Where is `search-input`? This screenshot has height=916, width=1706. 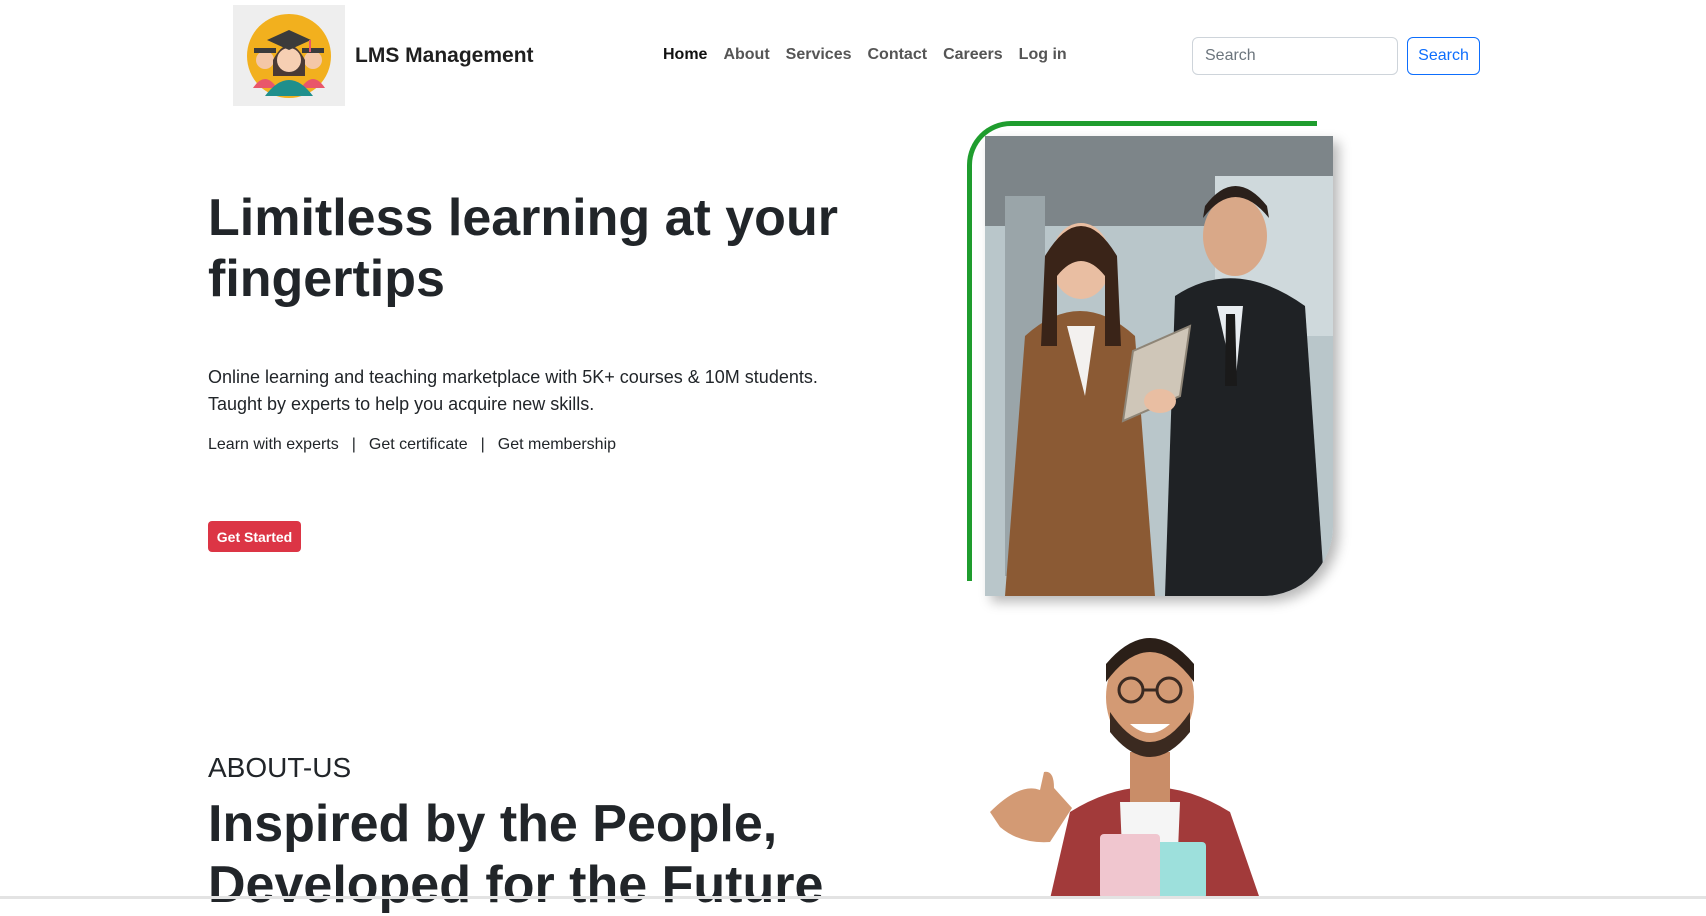 search-input is located at coordinates (1295, 56).